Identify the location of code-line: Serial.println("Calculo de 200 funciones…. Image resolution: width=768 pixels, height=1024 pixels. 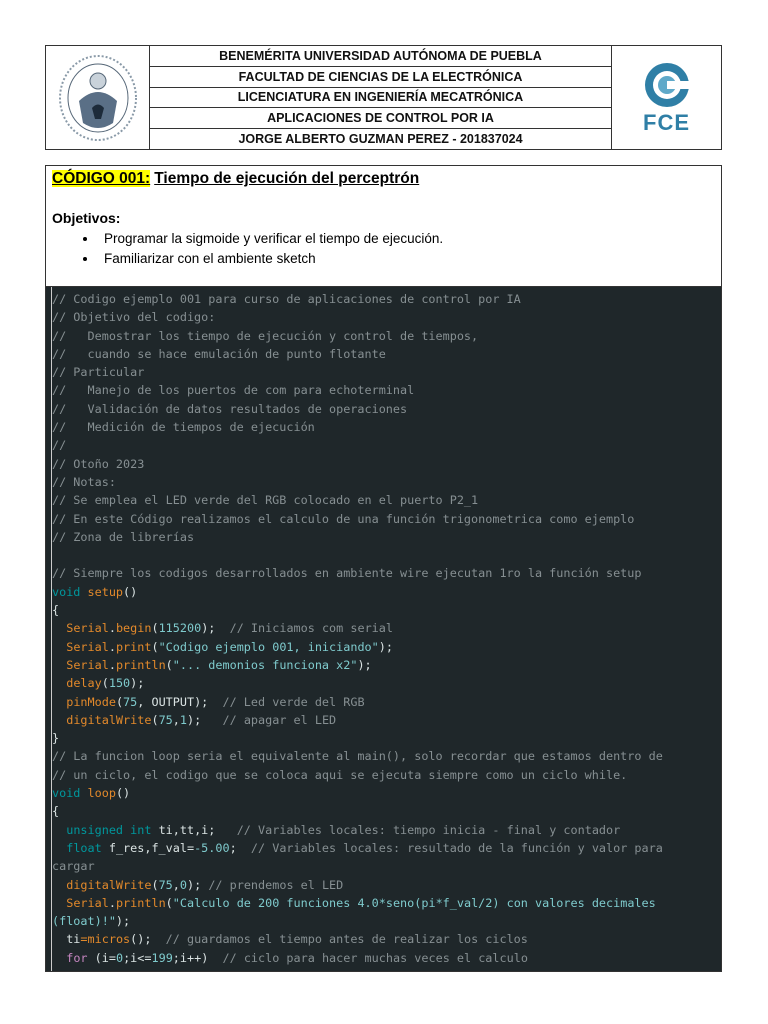
(386, 903).